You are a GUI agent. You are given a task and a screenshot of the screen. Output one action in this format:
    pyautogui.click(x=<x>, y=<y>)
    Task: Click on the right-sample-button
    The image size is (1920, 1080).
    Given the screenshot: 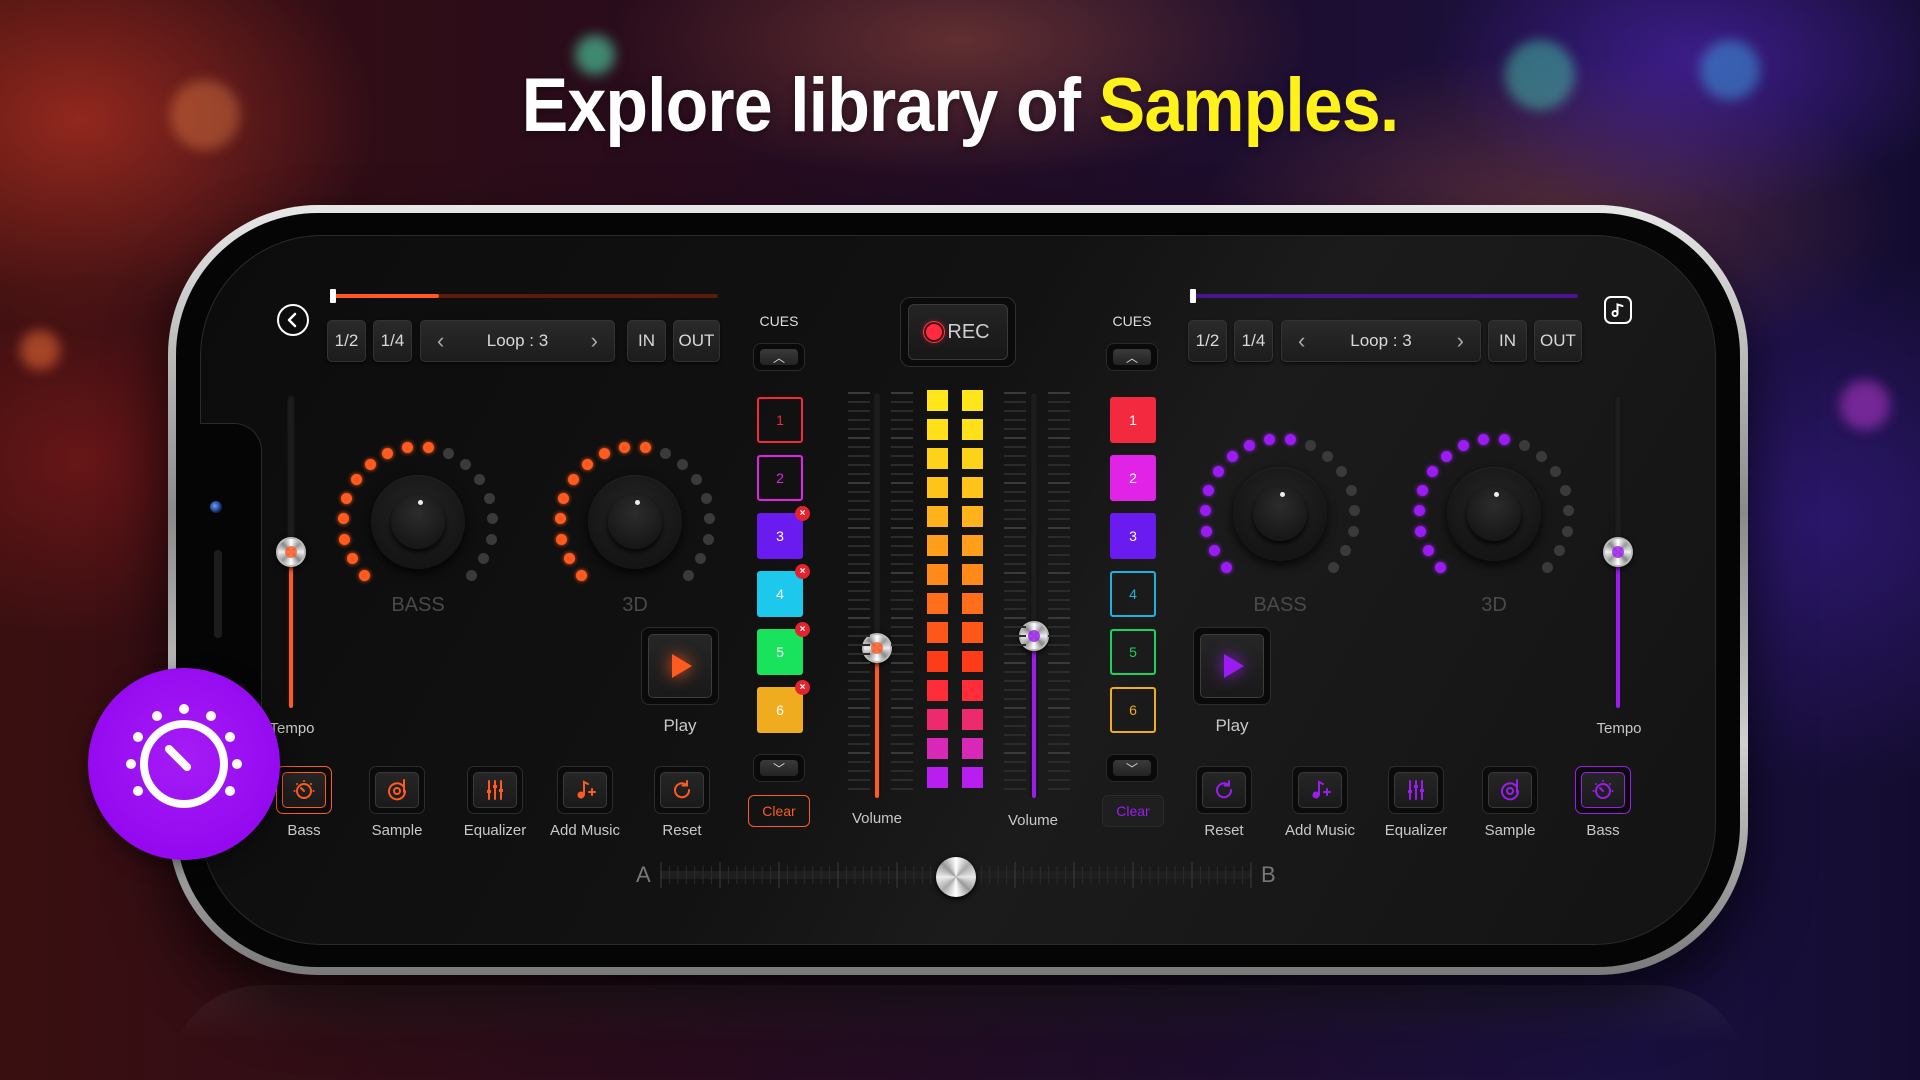 What is the action you would take?
    pyautogui.click(x=1510, y=790)
    